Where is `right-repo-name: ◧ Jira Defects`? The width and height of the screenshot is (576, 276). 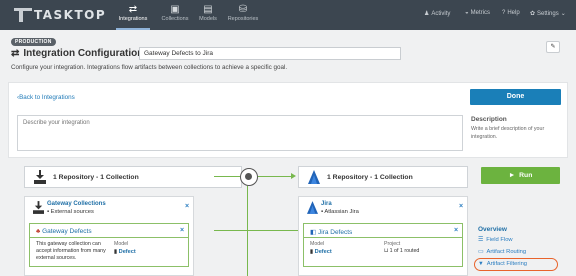
right-repo-name: ◧ Jira Defects is located at coordinates (331, 232).